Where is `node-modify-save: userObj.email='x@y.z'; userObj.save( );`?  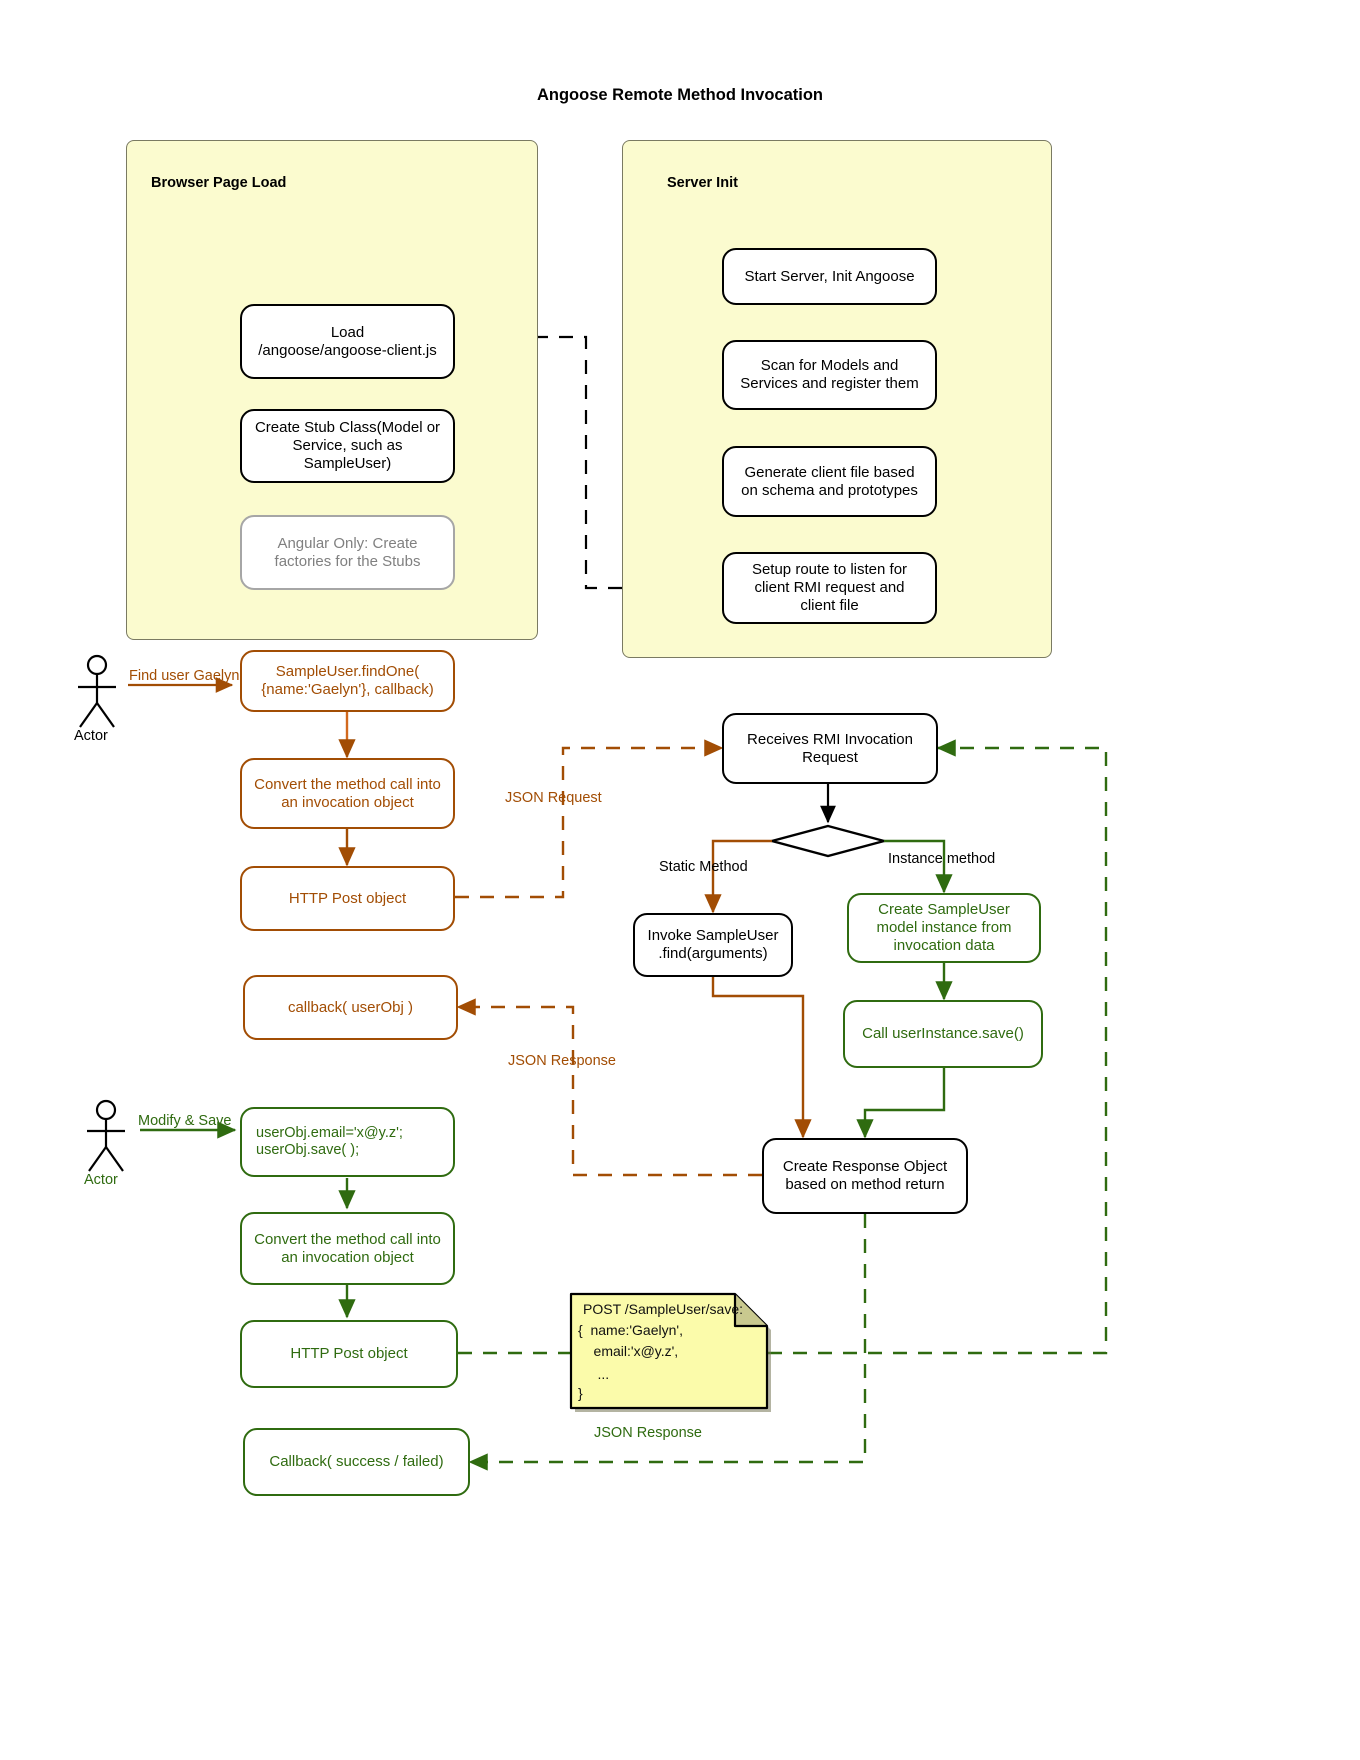 node-modify-save: userObj.email='x@y.z'; userObj.save( ); is located at coordinates (347, 1142).